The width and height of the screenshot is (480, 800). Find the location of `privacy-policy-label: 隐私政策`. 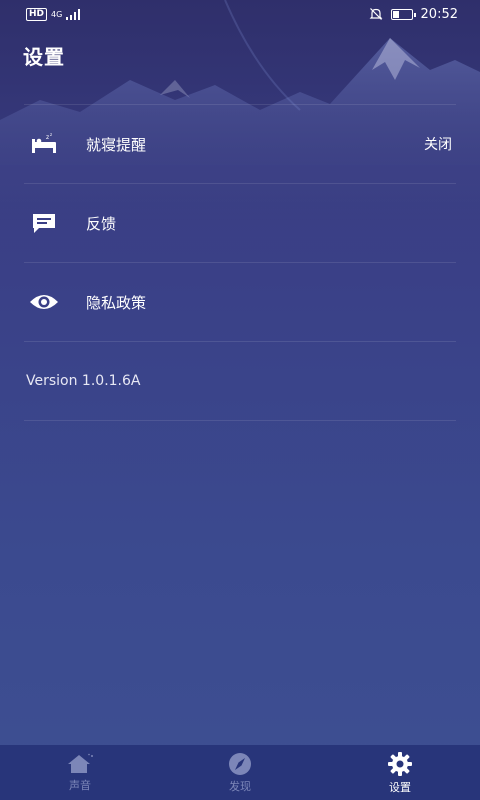

privacy-policy-label: 隐私政策 is located at coordinates (116, 302).